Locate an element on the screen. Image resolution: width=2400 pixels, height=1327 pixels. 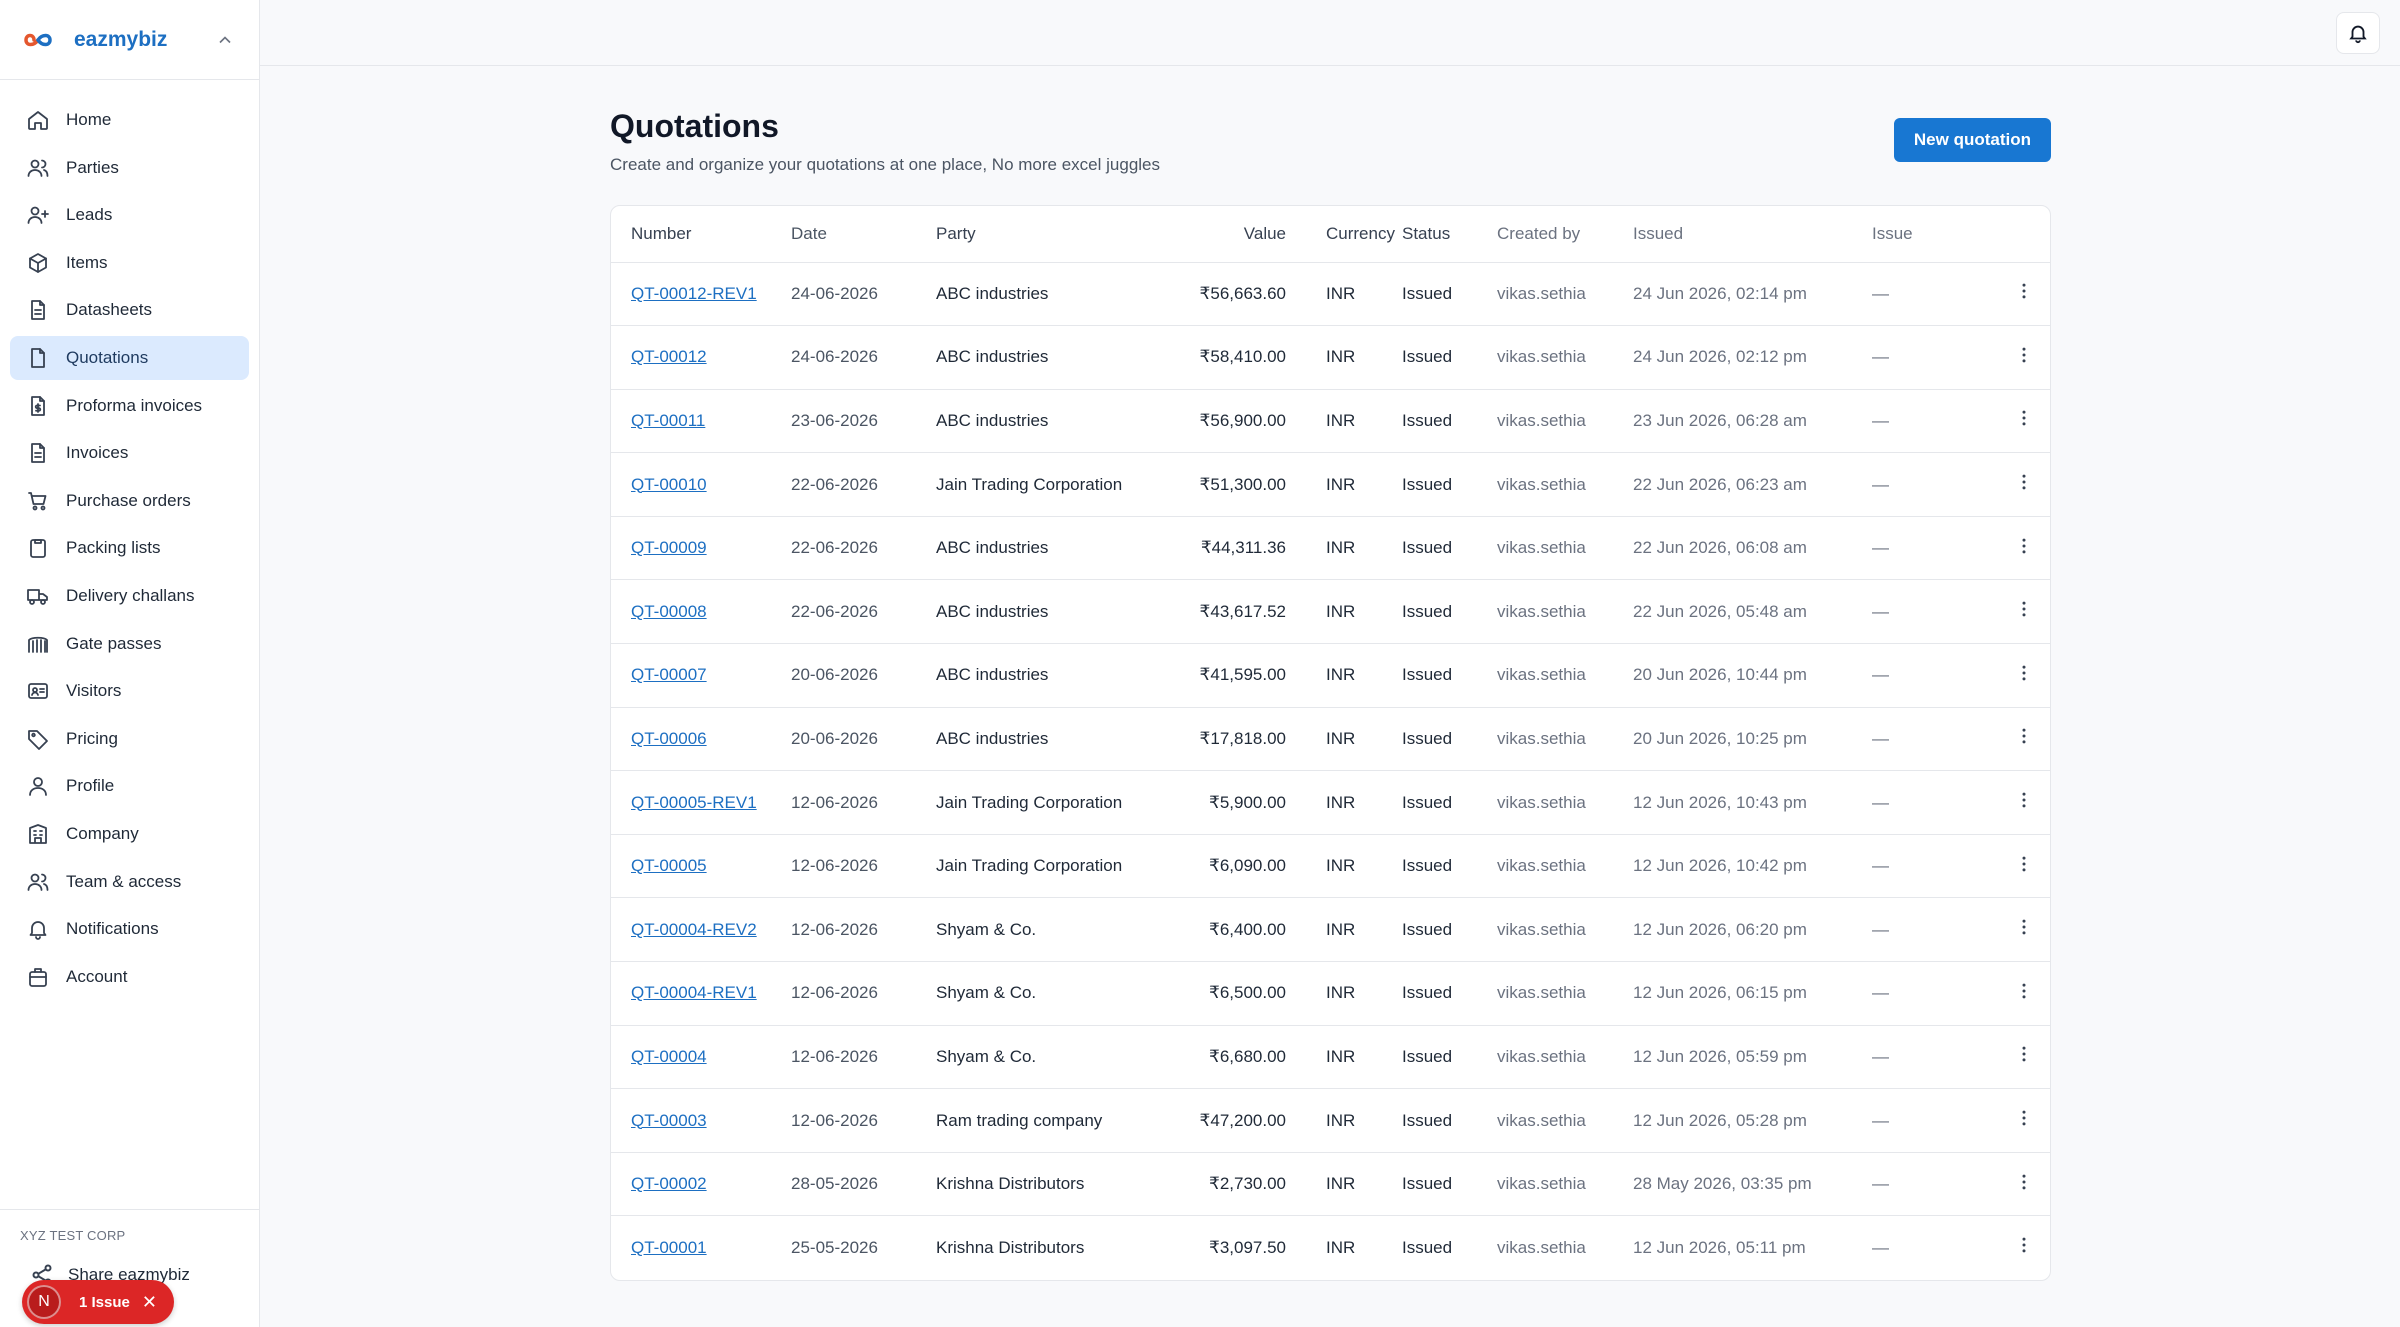
close-icon: ✕ is located at coordinates (149, 1302).